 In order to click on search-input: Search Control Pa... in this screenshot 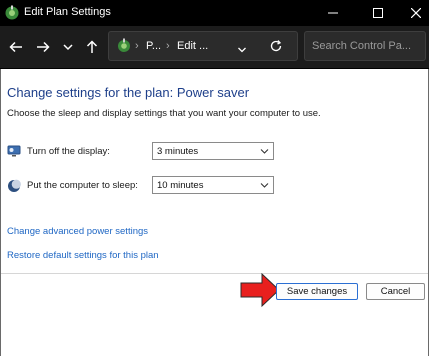, I will do `click(365, 46)`.